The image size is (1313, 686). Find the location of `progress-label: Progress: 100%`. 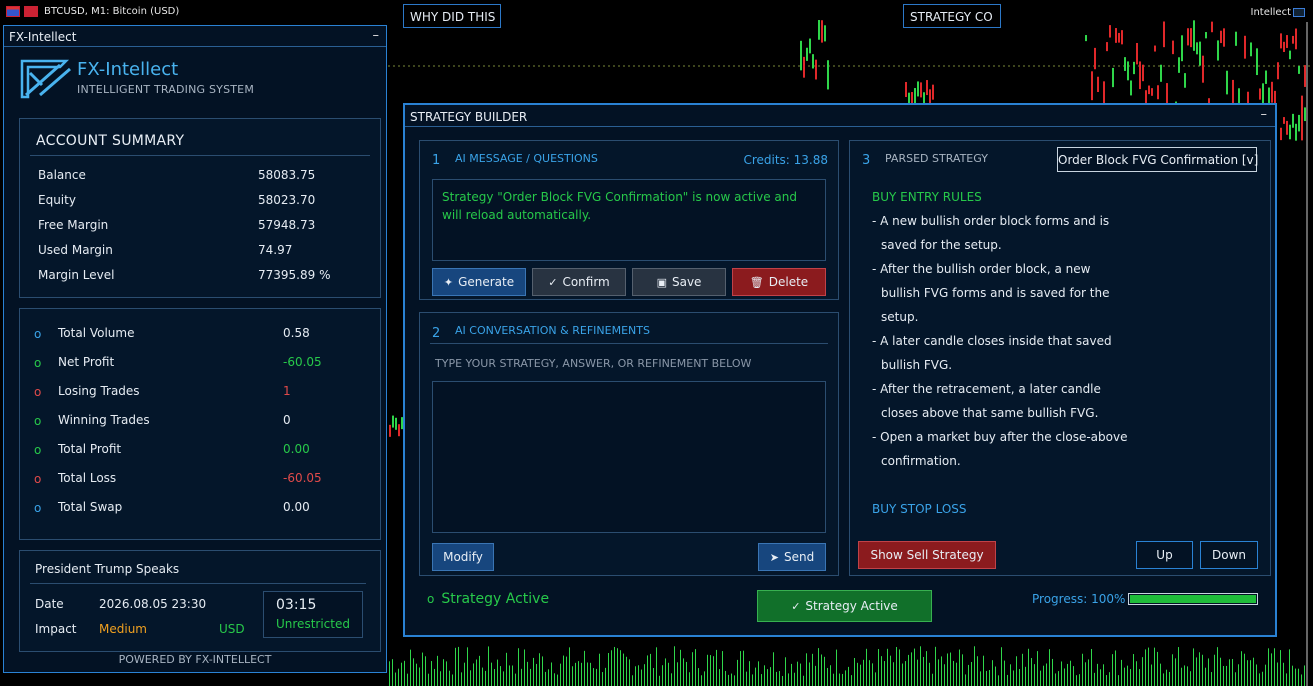

progress-label: Progress: 100% is located at coordinates (1079, 599).